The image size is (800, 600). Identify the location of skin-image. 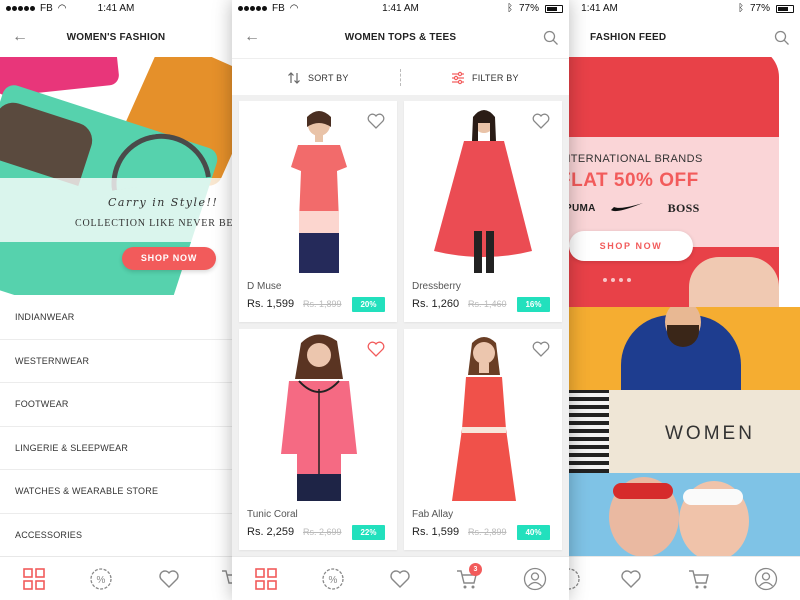
(734, 282).